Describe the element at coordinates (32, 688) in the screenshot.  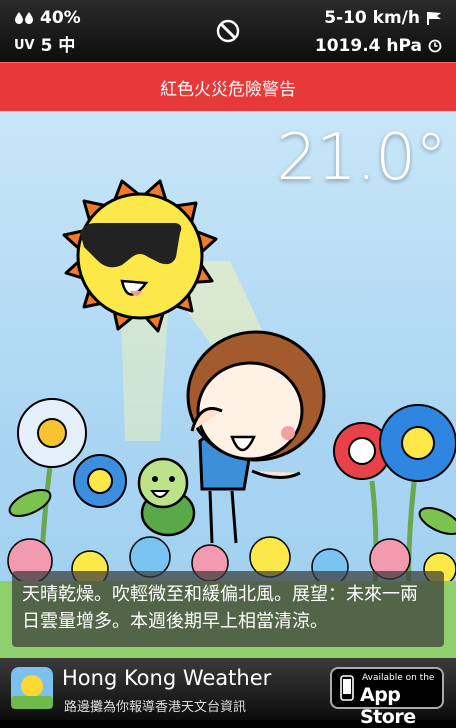
I see `sun-app-icon` at that location.